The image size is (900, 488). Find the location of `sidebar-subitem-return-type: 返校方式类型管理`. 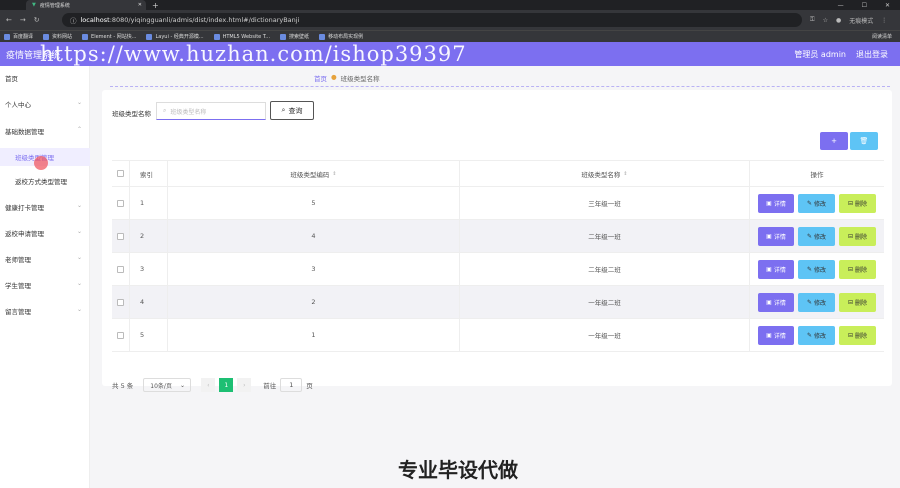

sidebar-subitem-return-type: 返校方式类型管理 is located at coordinates (41, 181).